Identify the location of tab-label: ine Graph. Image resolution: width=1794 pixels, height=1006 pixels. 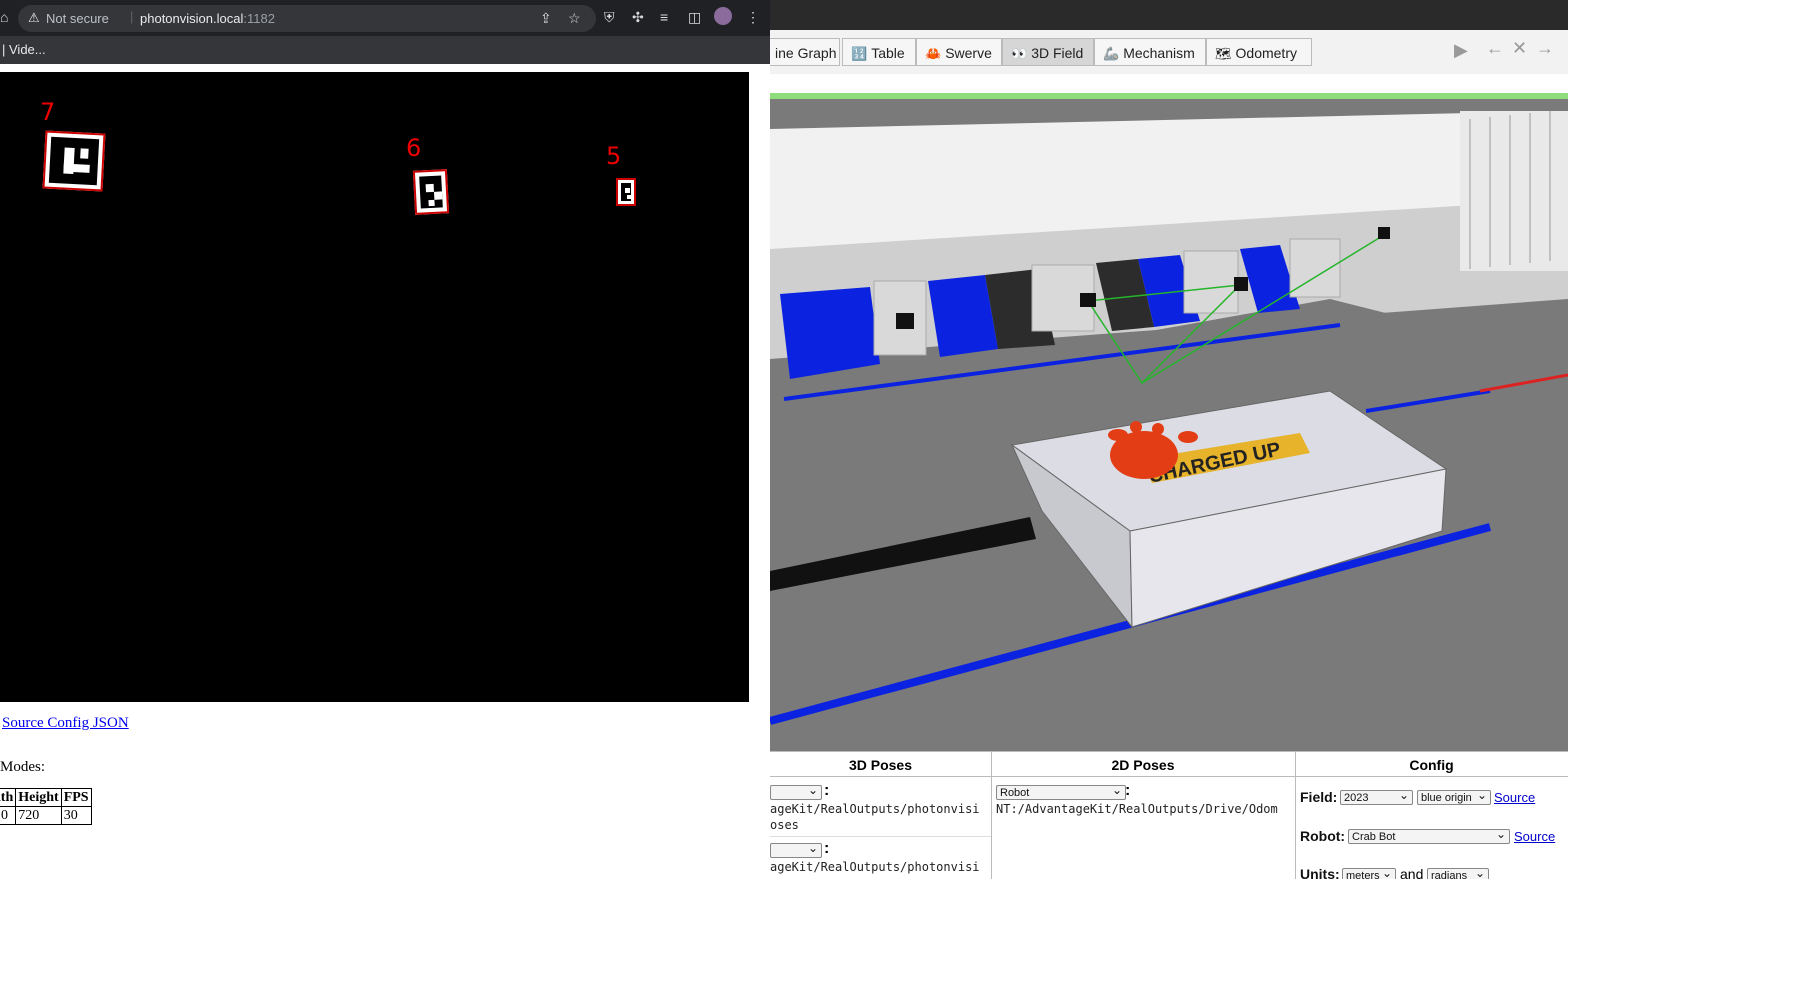
(806, 53).